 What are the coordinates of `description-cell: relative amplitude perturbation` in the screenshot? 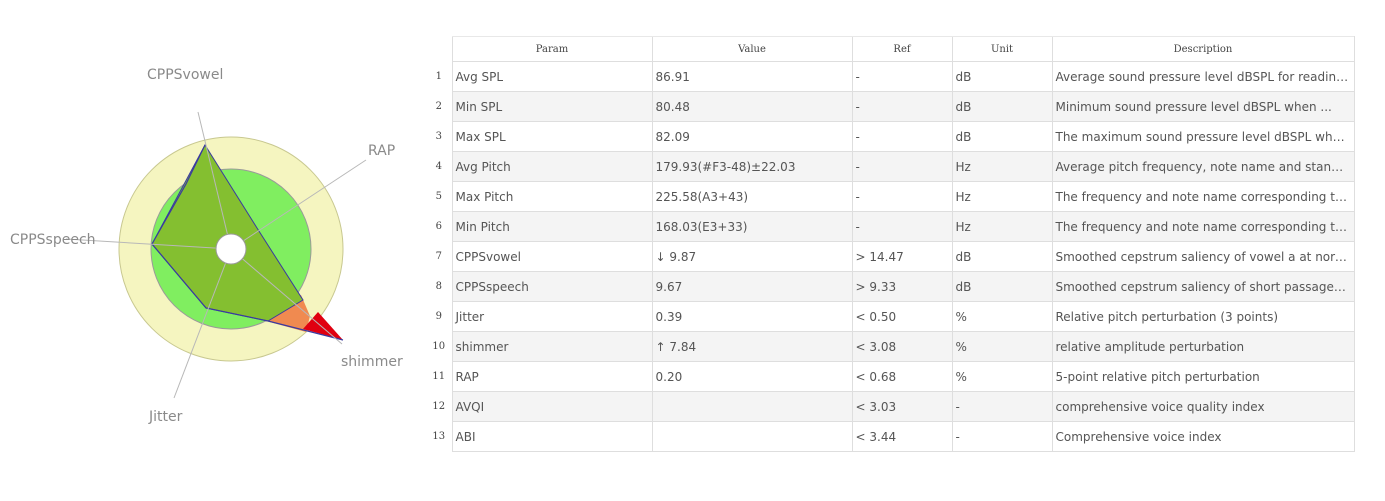 It's located at (1203, 346).